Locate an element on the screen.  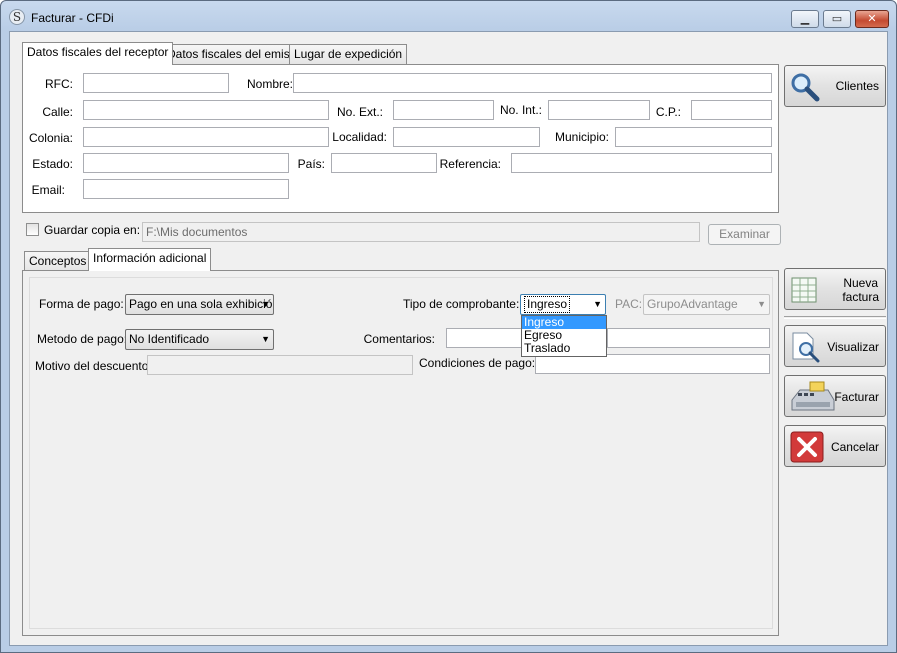
window-title: Facturar - CFDi is located at coordinates (72, 18).